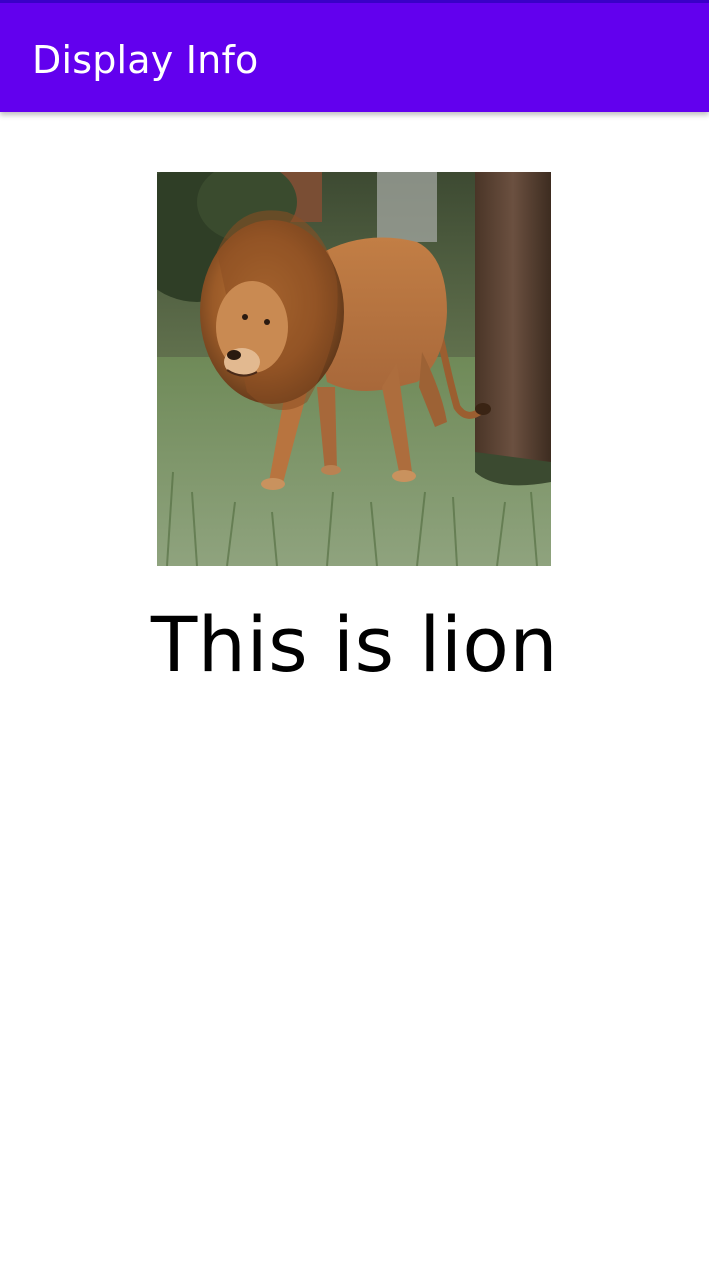 The image size is (709, 1280). Describe the element at coordinates (513, 322) in the screenshot. I see `tree-trunk` at that location.